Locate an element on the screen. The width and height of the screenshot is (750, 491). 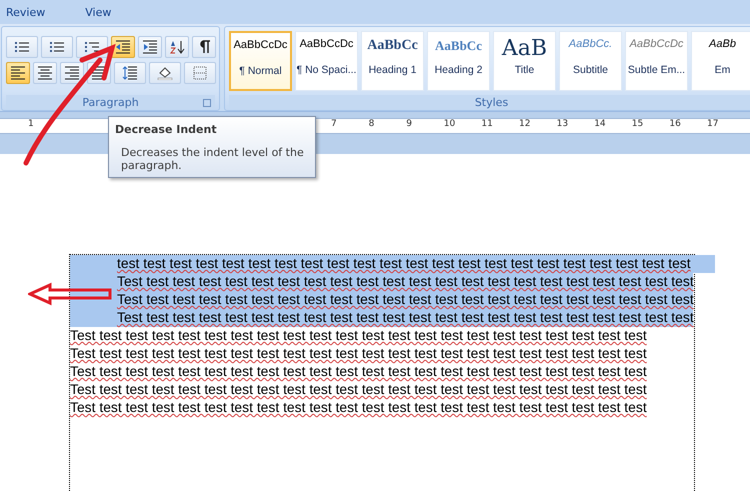
sort-icon is located at coordinates (177, 47).